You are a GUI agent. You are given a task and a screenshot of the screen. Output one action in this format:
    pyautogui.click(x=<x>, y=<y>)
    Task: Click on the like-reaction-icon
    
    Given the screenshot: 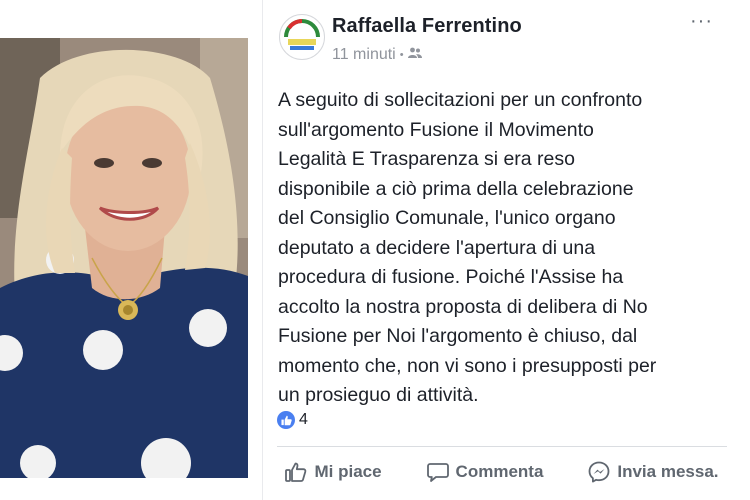 What is the action you would take?
    pyautogui.click(x=286, y=420)
    